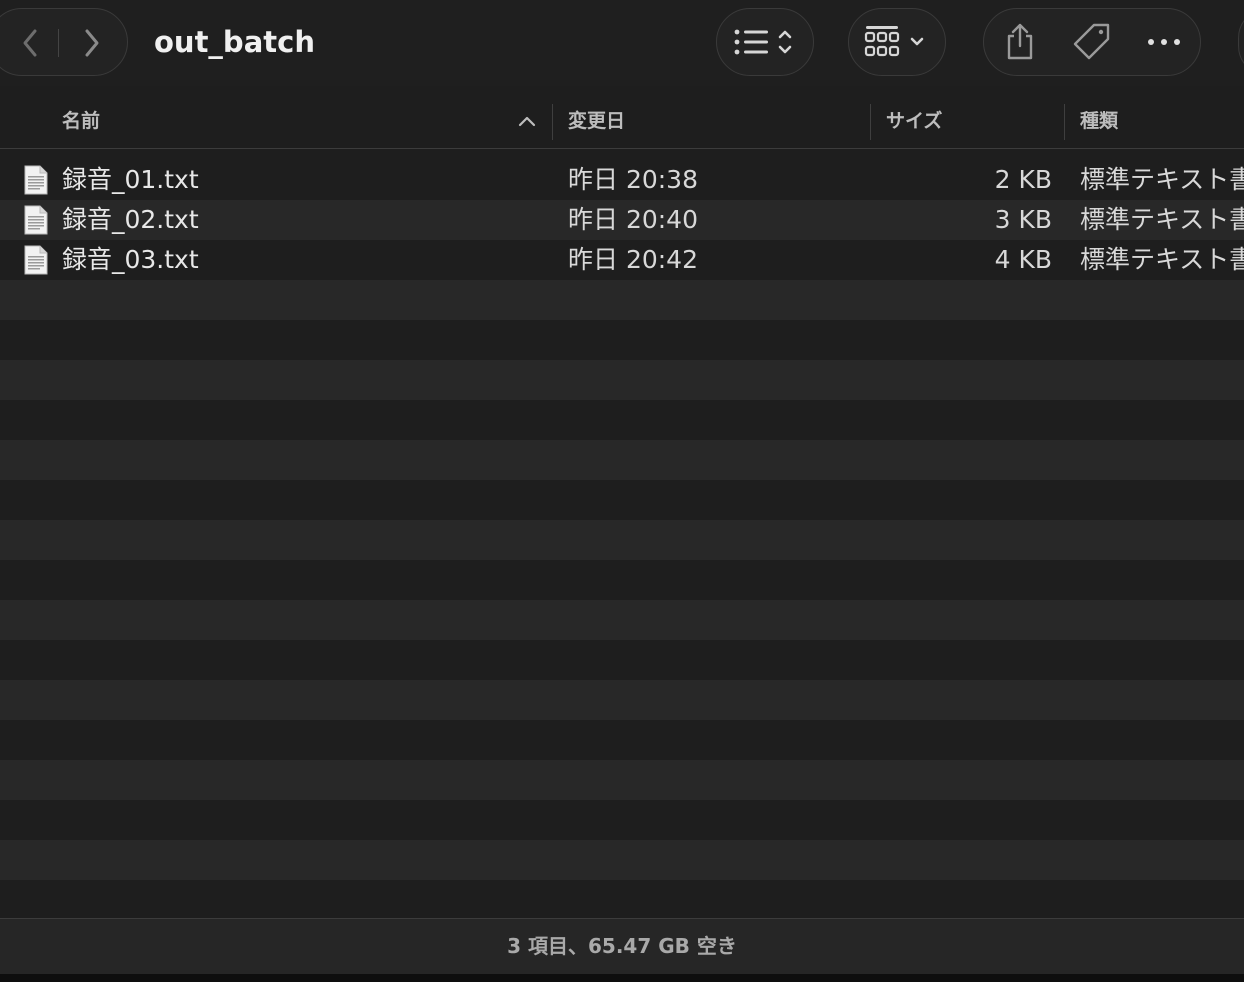 The image size is (1244, 982). I want to click on share-icon, so click(1020, 41).